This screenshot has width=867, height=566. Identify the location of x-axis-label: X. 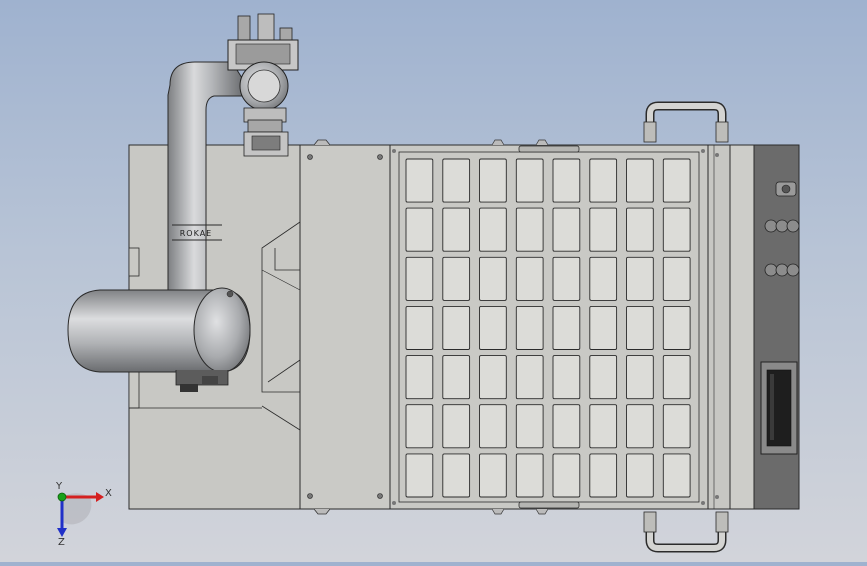
(108, 493).